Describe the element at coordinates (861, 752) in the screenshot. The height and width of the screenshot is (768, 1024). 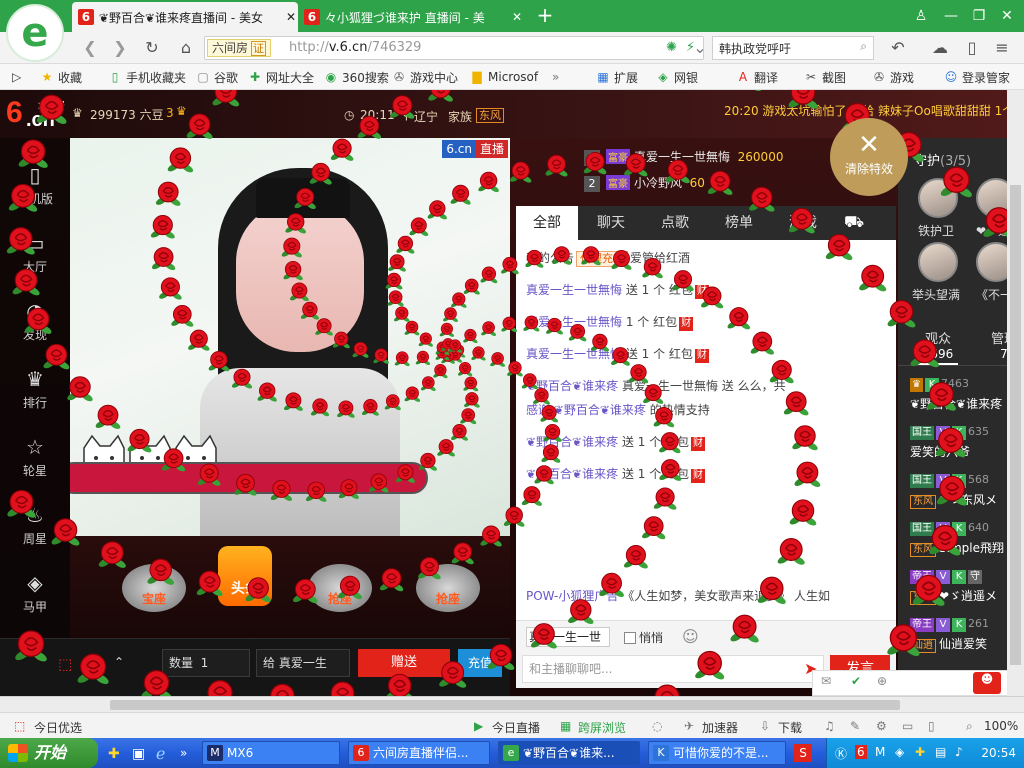
I see `tray-six-cn-icon: 6` at that location.